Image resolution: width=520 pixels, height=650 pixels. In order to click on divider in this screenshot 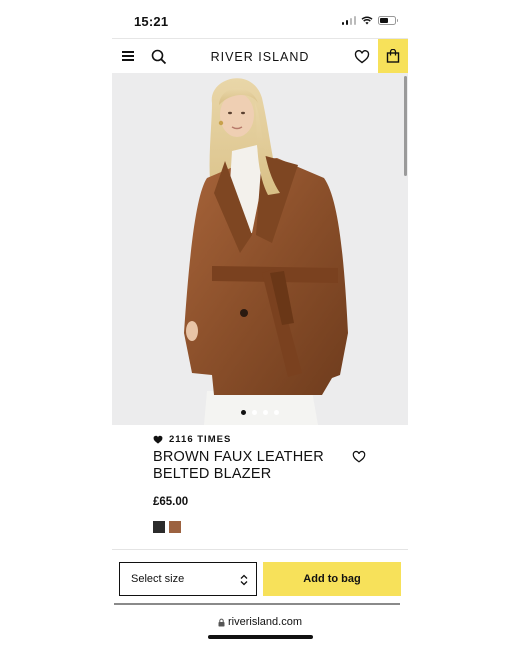, I will do `click(260, 549)`.